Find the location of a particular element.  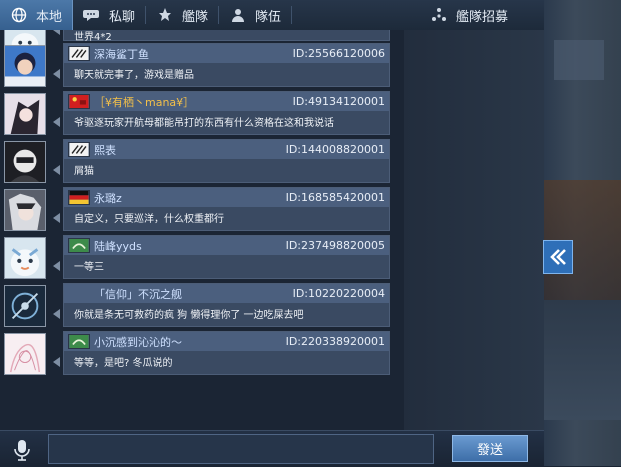

voice-input-button is located at coordinates (22, 450).